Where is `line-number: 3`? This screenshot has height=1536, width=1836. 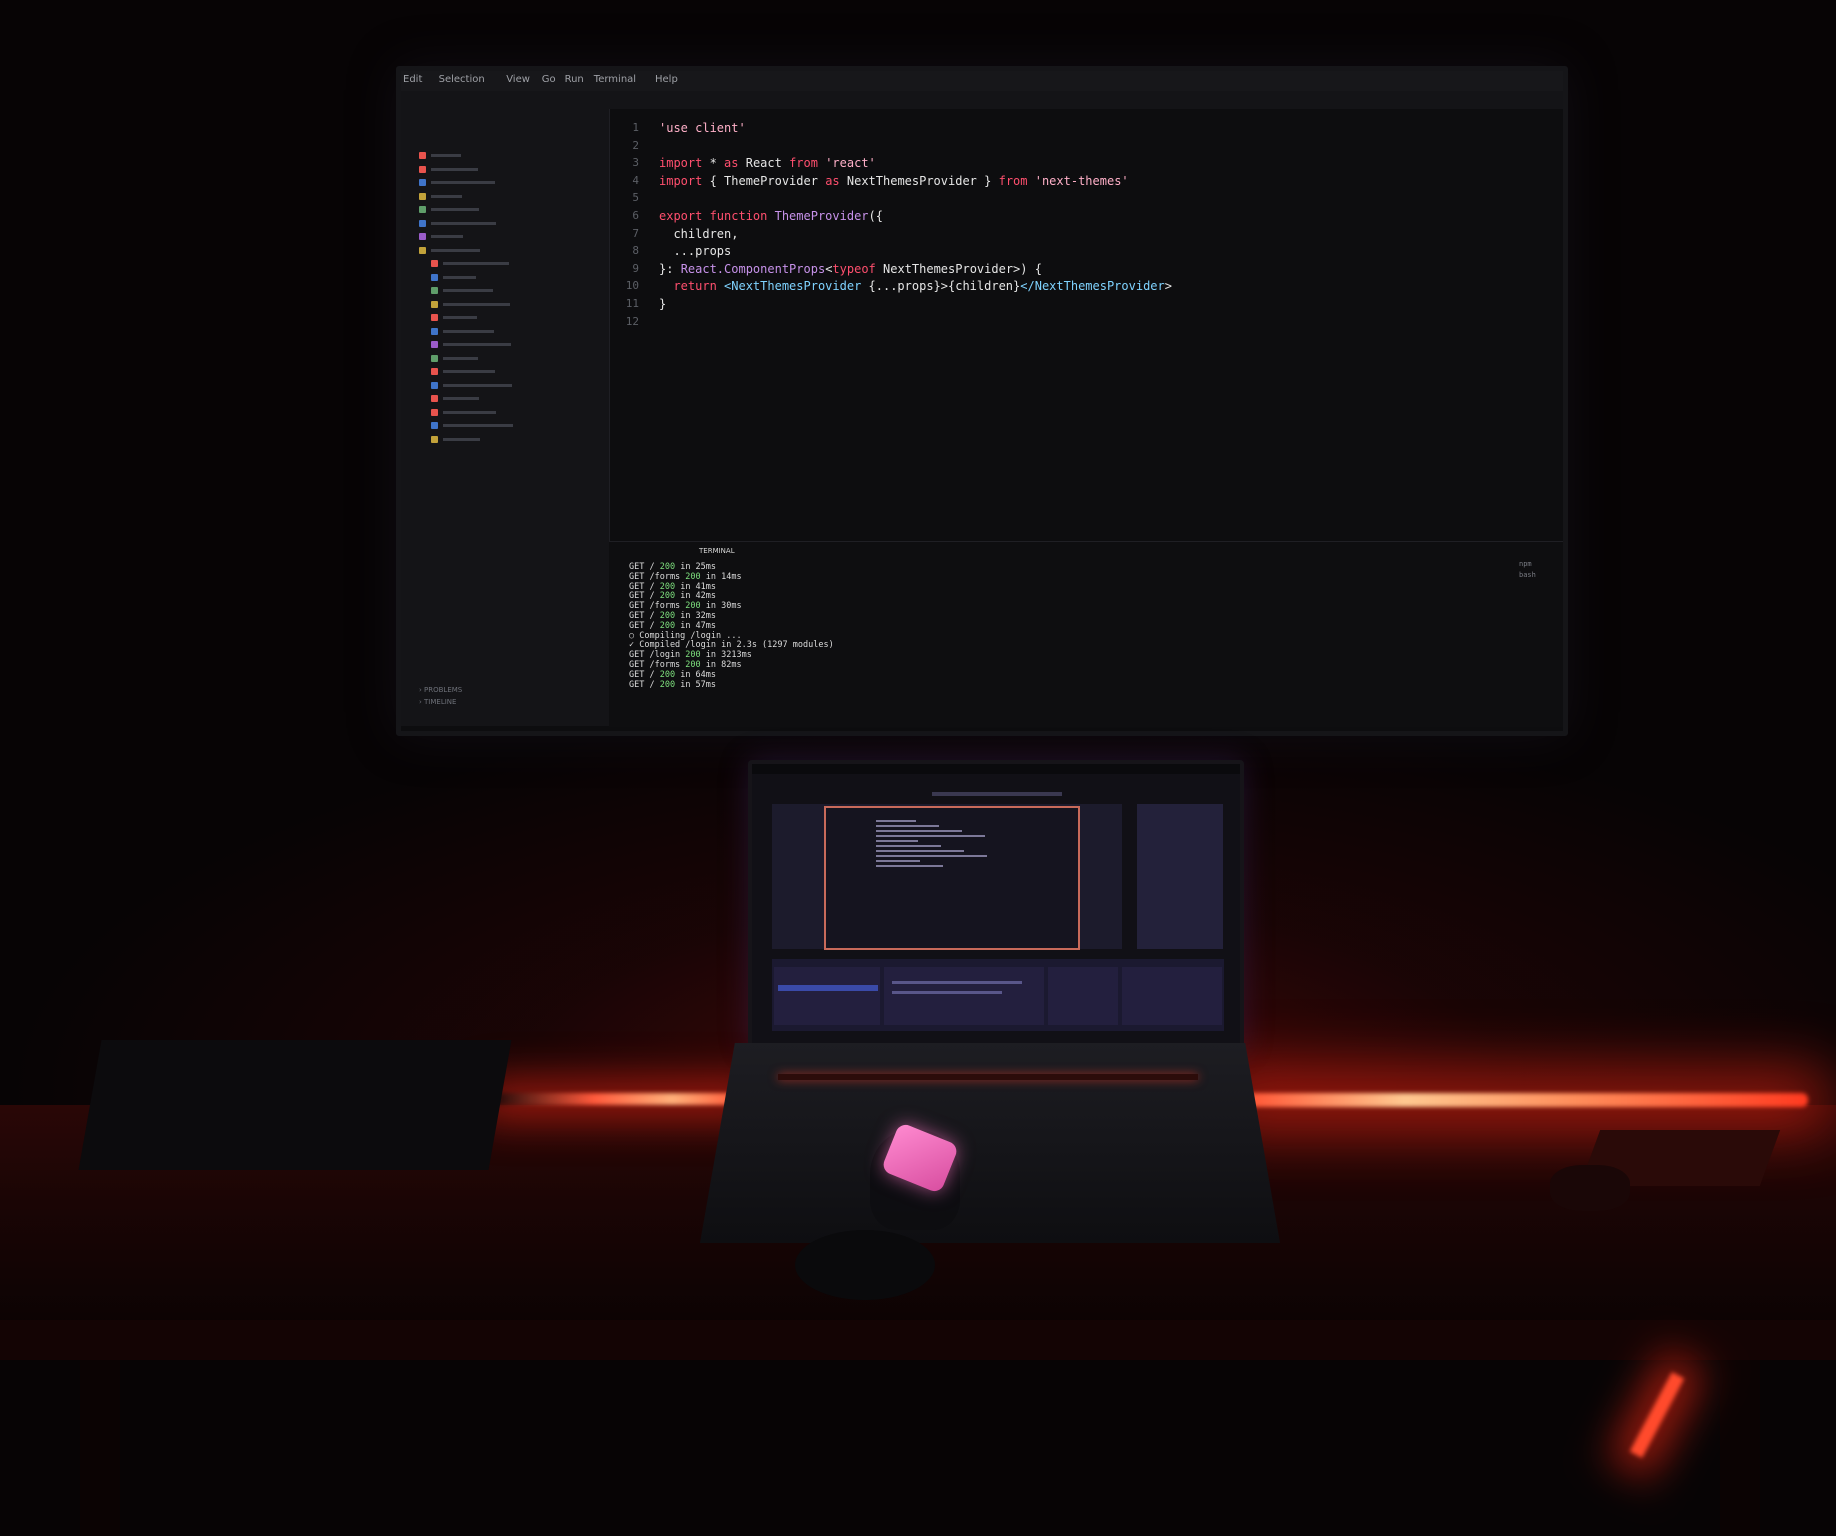 line-number: 3 is located at coordinates (635, 163).